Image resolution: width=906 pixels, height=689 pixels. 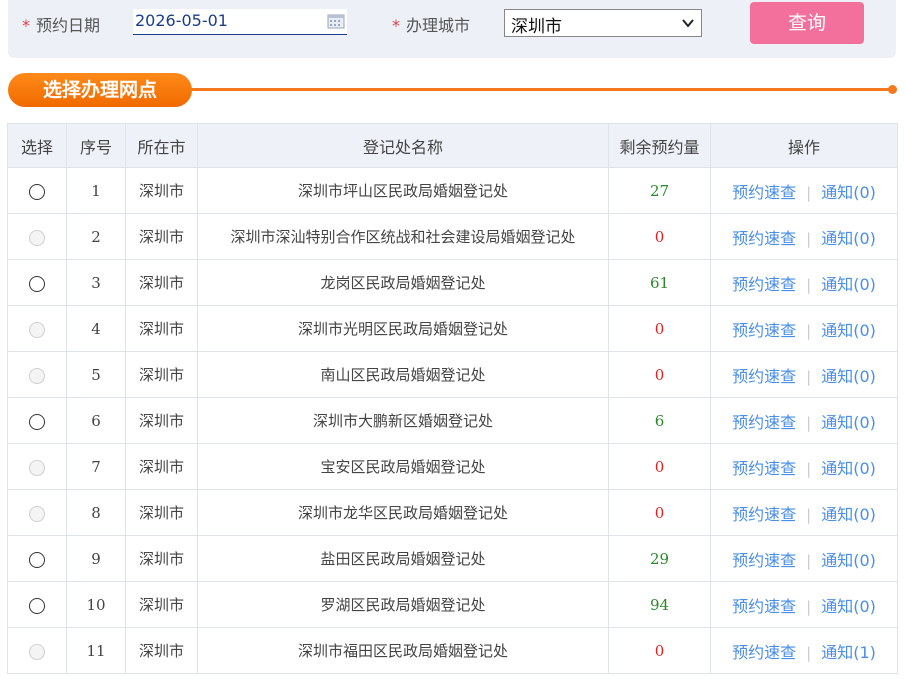 I want to click on table-row: 4 深圳市 深圳市光明区民政局婚姻登记处 0 预约速查 | 通知(0), so click(x=452, y=328).